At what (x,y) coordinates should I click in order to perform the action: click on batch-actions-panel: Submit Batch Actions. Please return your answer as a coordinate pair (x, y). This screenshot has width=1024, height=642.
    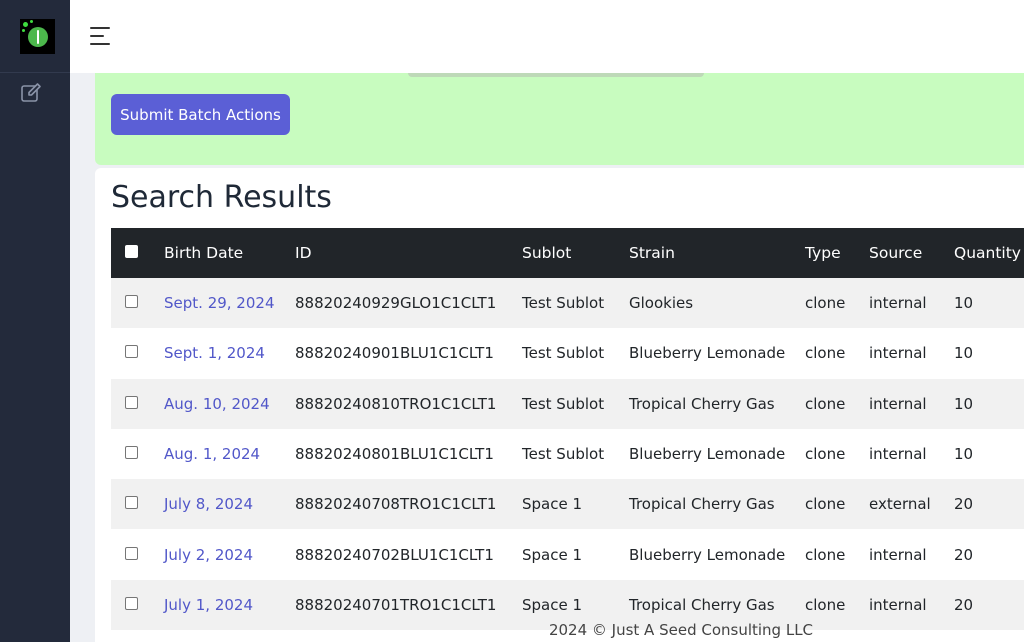
    Looking at the image, I should click on (559, 119).